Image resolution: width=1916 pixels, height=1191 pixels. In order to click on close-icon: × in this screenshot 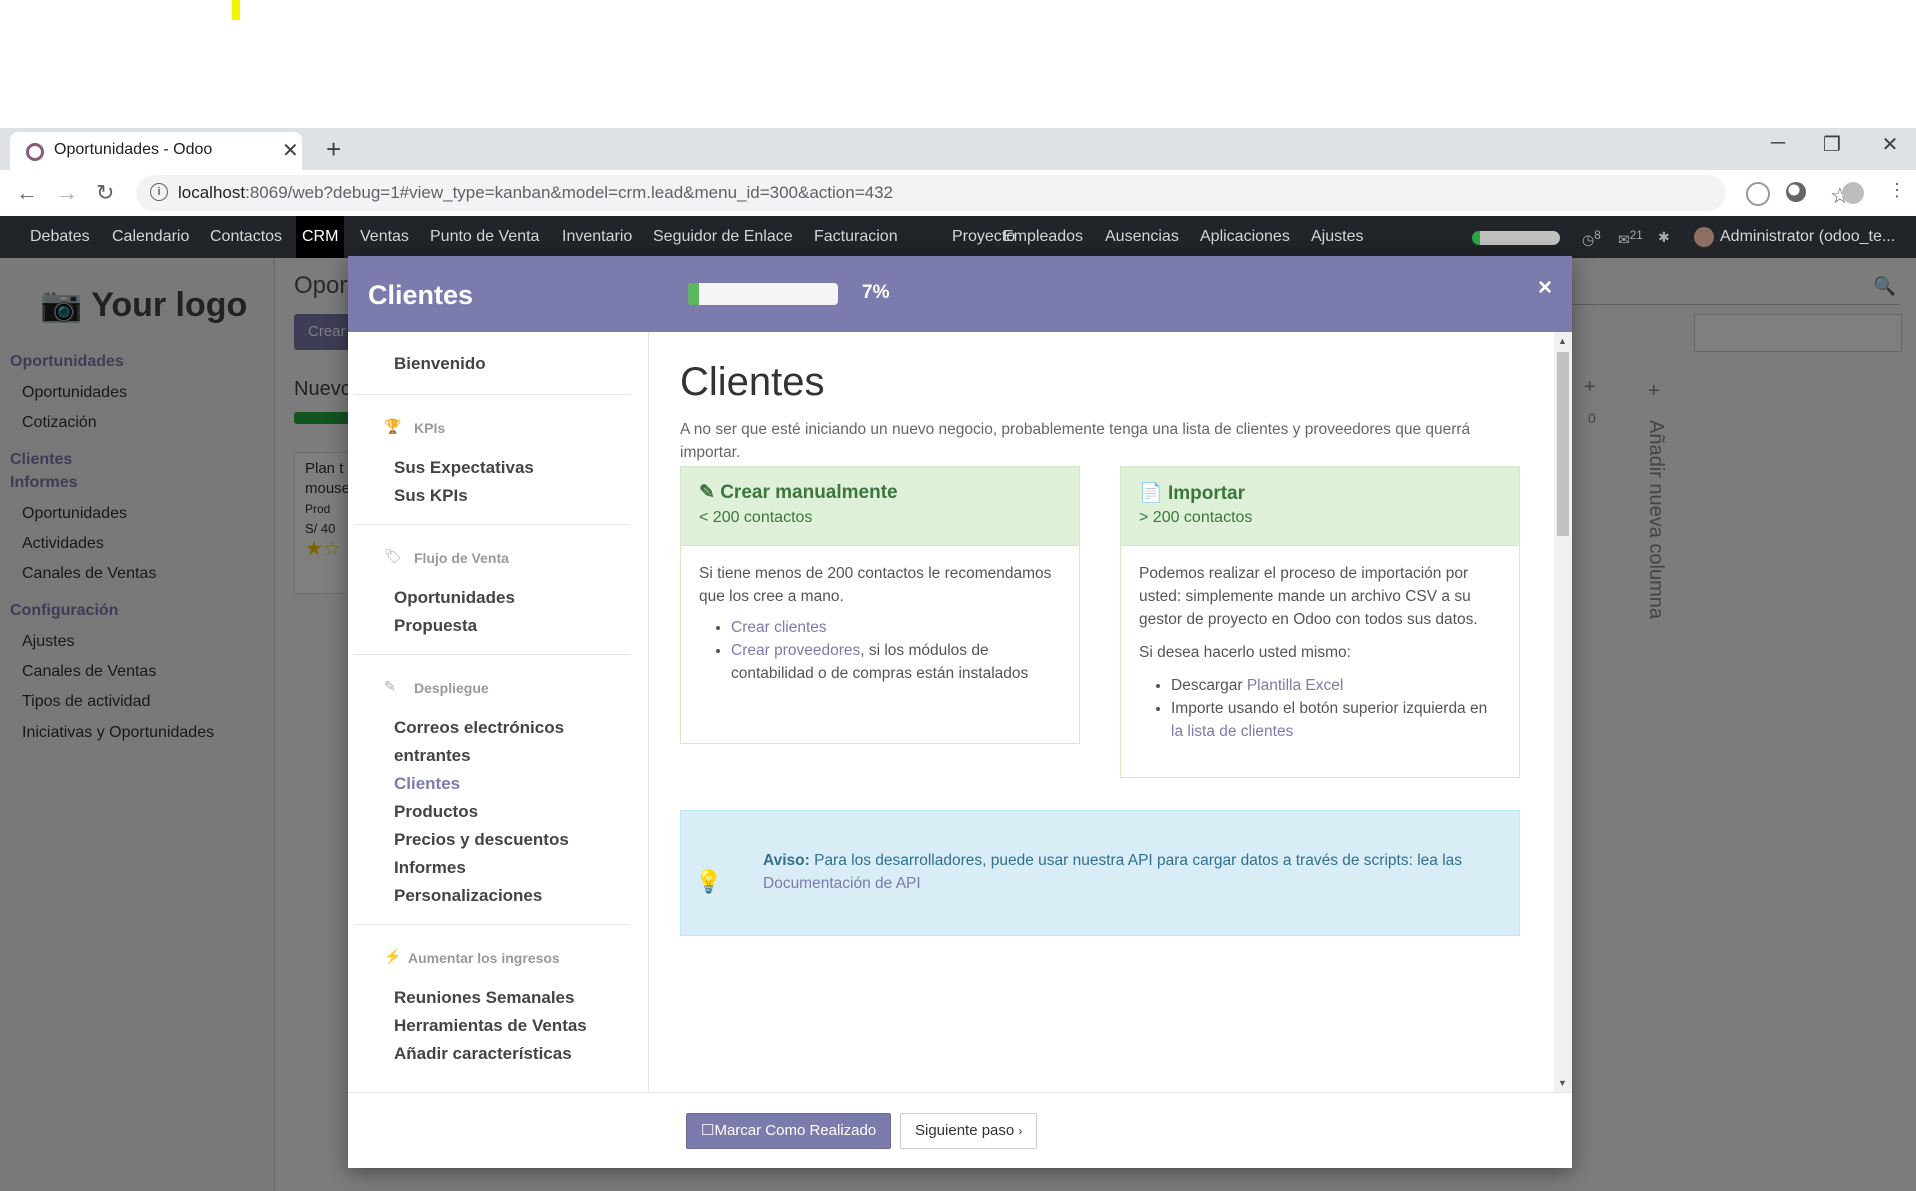, I will do `click(1545, 288)`.